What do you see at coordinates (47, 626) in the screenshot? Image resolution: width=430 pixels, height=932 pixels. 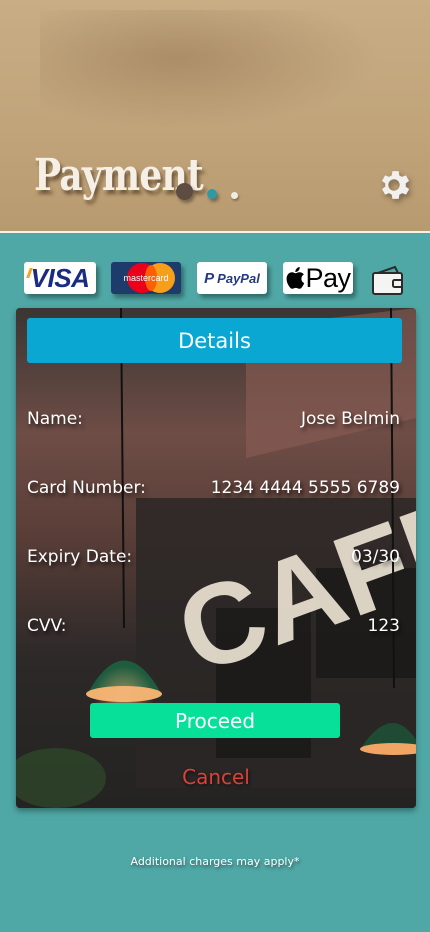 I see `cvv-label: CVV:` at bounding box center [47, 626].